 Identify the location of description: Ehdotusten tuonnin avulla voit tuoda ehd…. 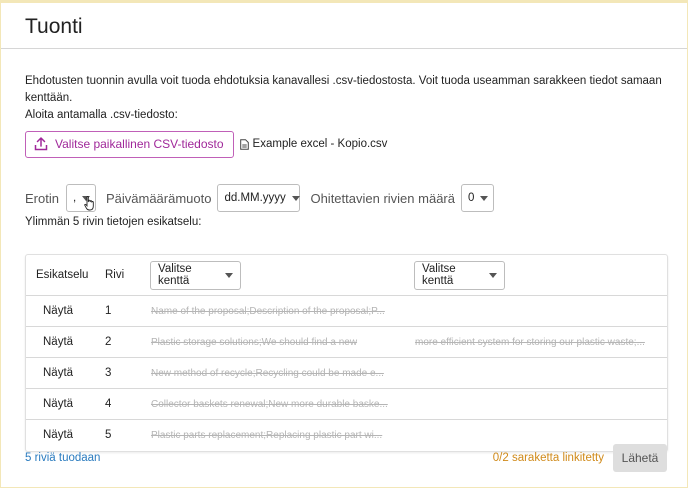
(344, 98).